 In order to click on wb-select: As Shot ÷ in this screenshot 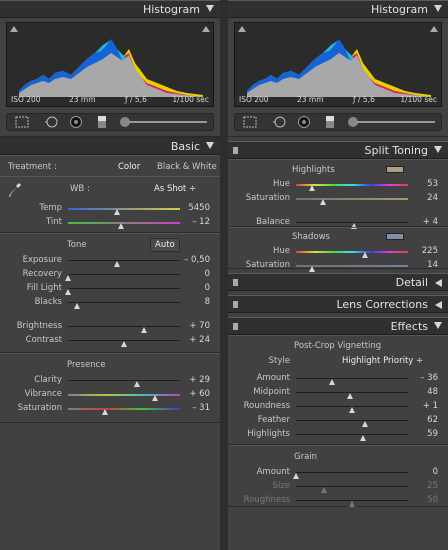, I will do `click(175, 189)`.